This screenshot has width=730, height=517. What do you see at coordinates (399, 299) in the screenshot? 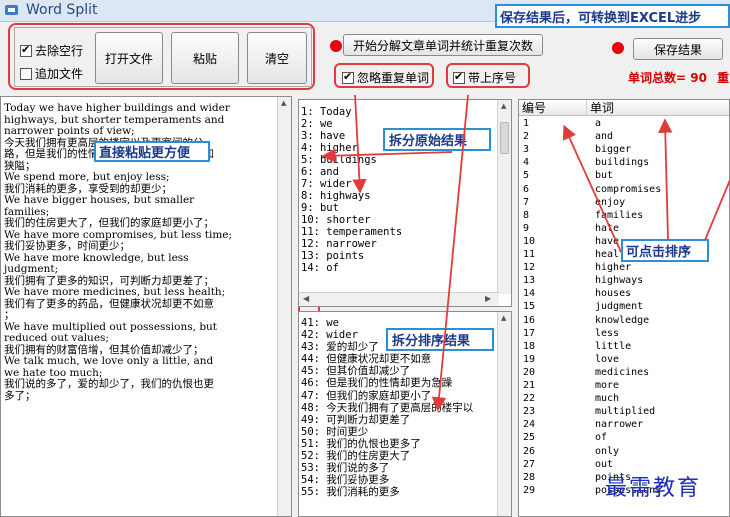
I see `raw-hscroll: ◀ ▶` at bounding box center [399, 299].